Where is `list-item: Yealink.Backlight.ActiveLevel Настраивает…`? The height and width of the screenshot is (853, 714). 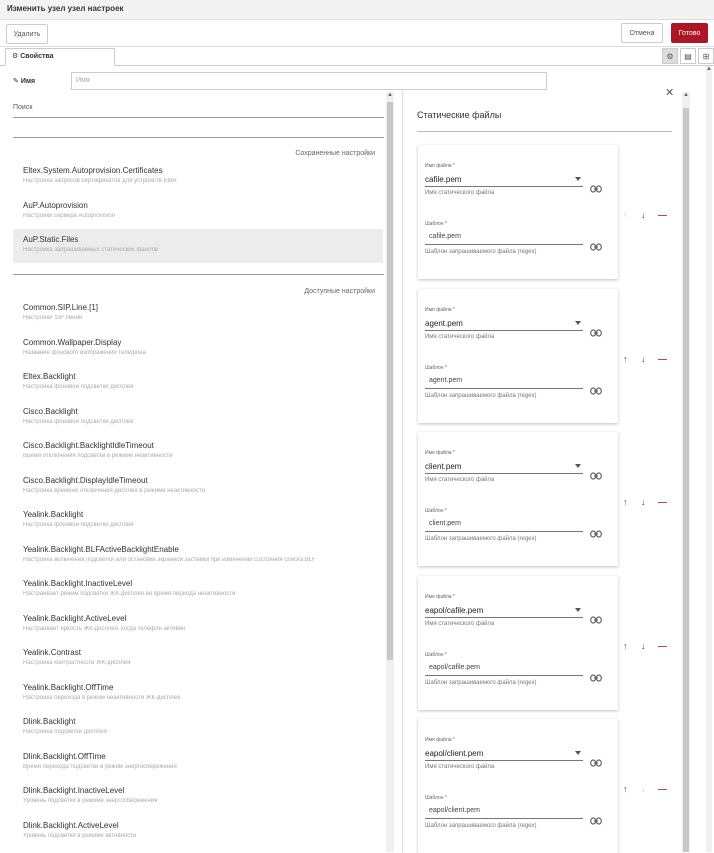
list-item: Yealink.Backlight.ActiveLevel Настраивает… is located at coordinates (198, 625).